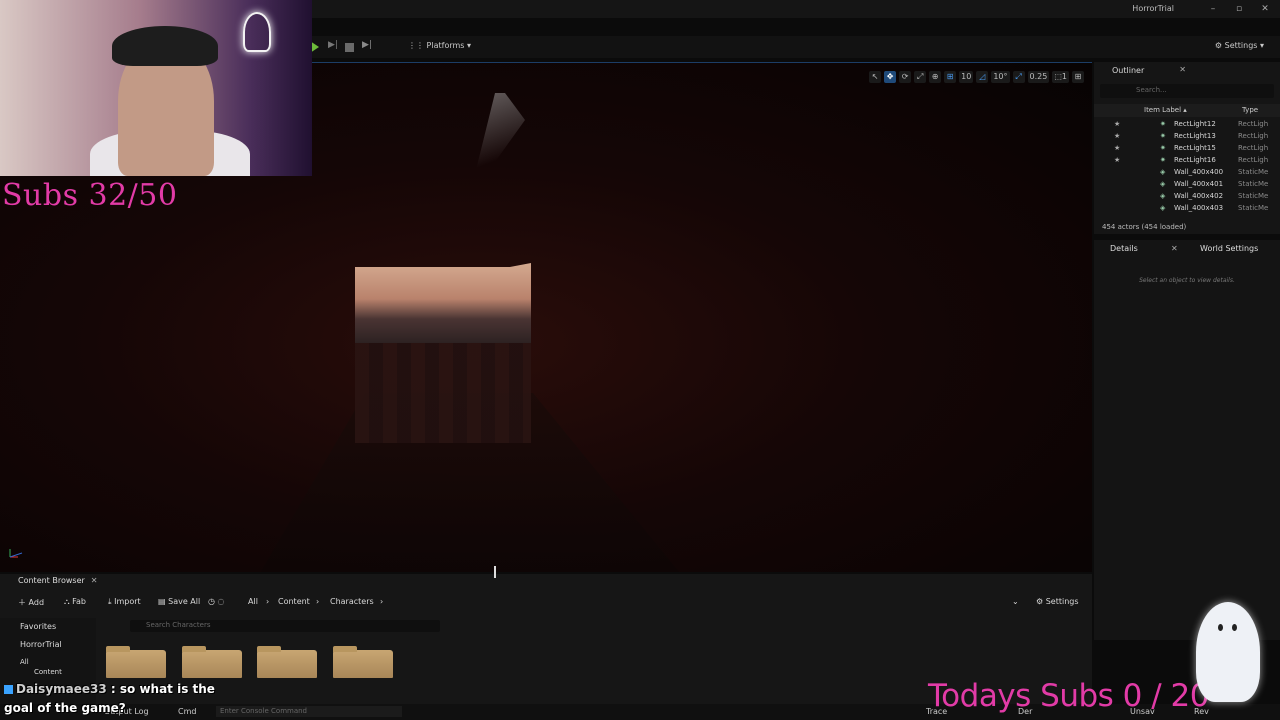  I want to click on grid-snap-icon: ⊞, so click(950, 77).